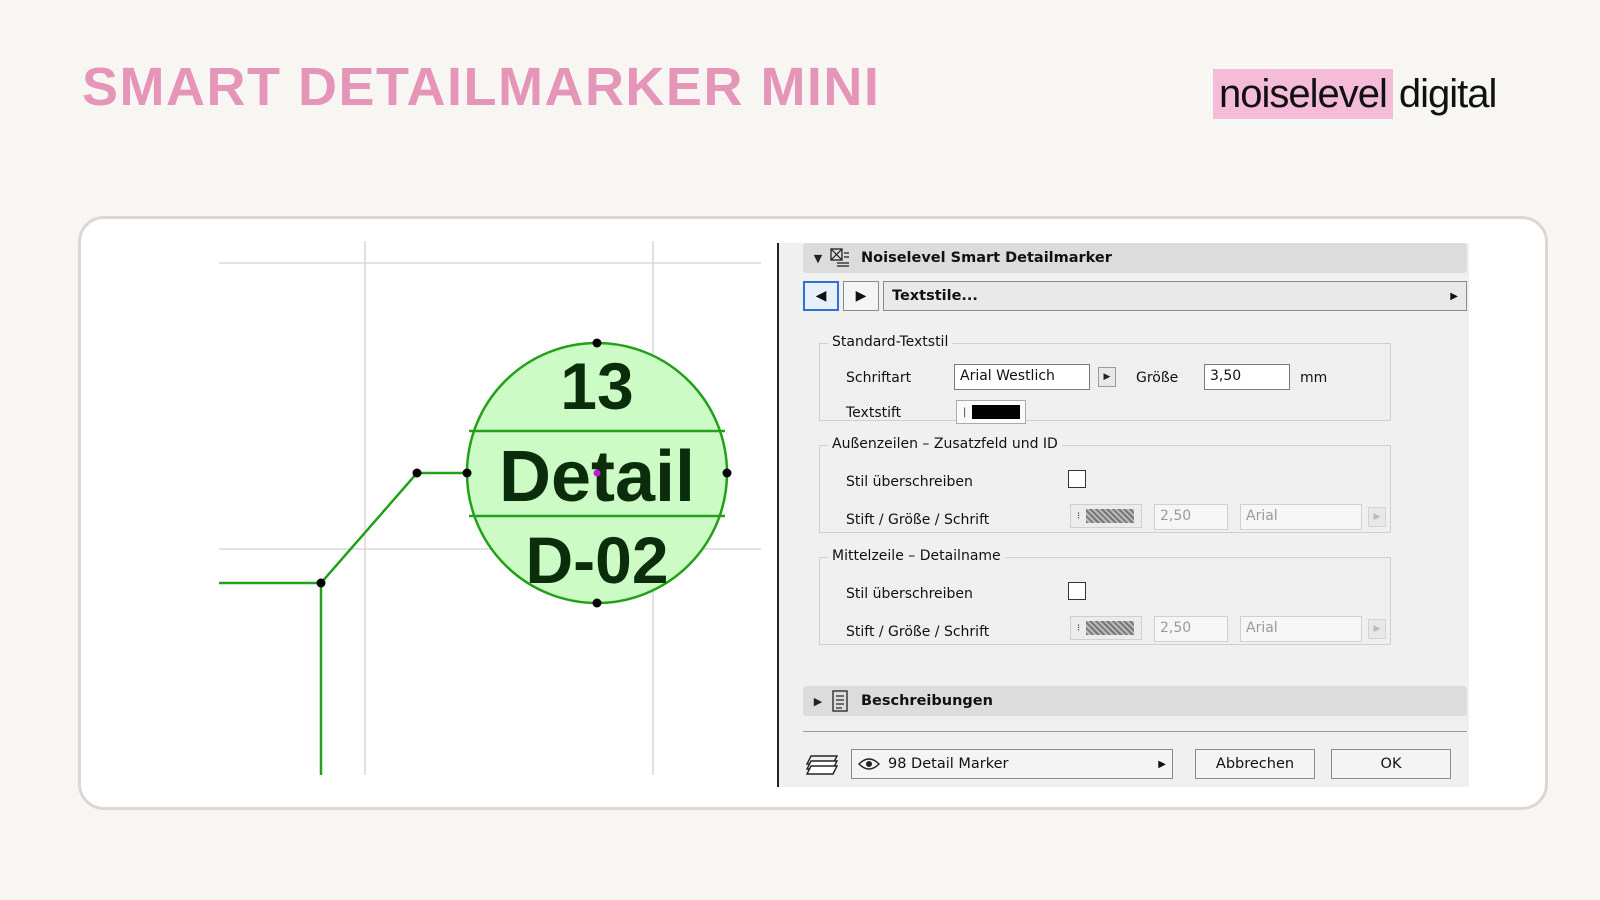  What do you see at coordinates (909, 594) in the screenshot?
I see `middle-override-label: Stil überschreiben` at bounding box center [909, 594].